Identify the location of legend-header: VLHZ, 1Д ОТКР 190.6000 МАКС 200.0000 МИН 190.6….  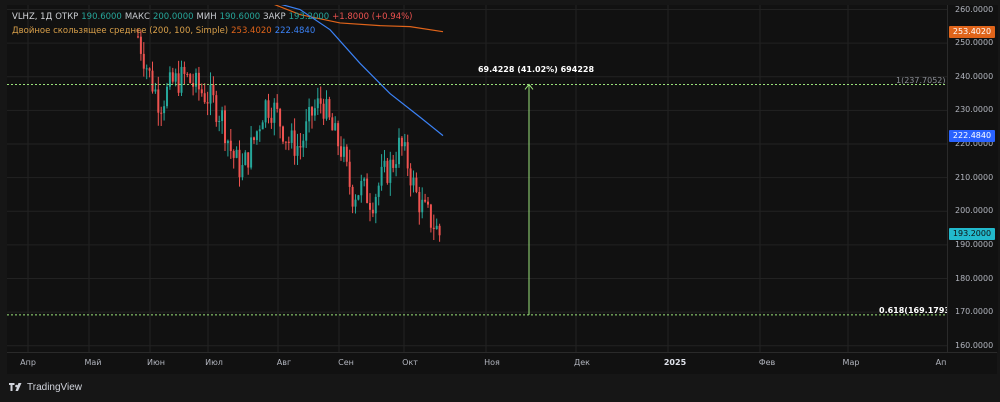
(214, 24).